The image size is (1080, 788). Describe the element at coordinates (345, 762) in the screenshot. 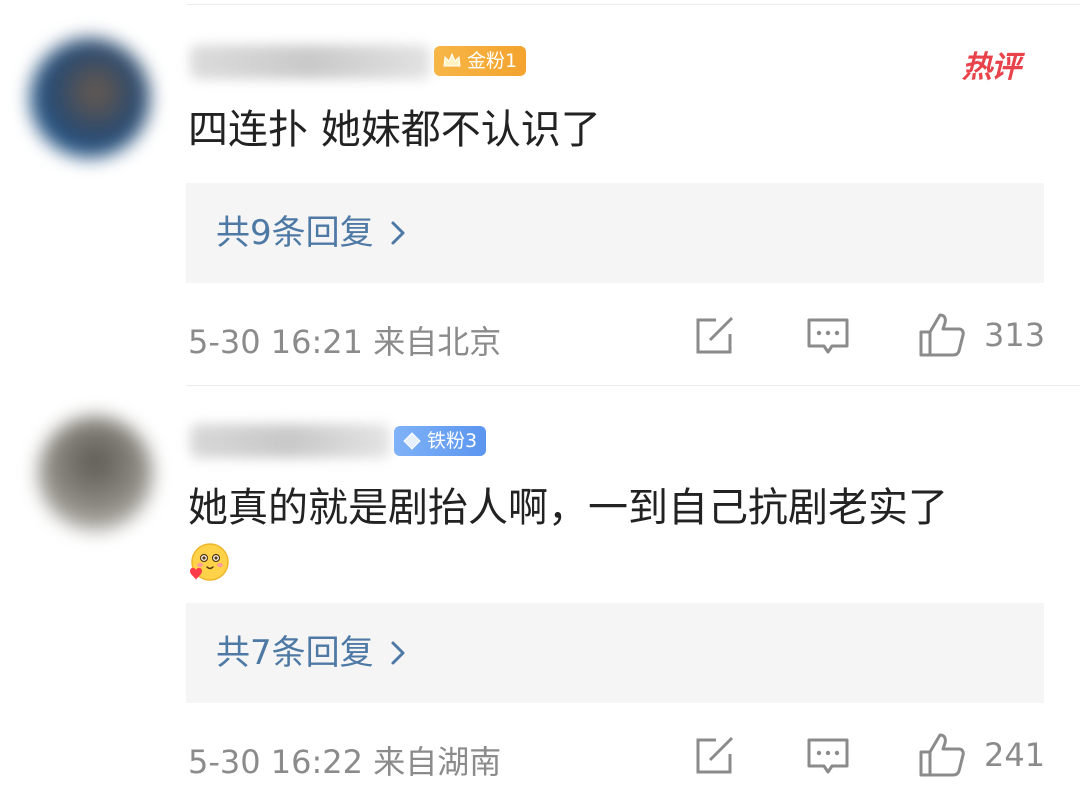

I see `comment-meta: 5-30 16:22 来自湖南` at that location.